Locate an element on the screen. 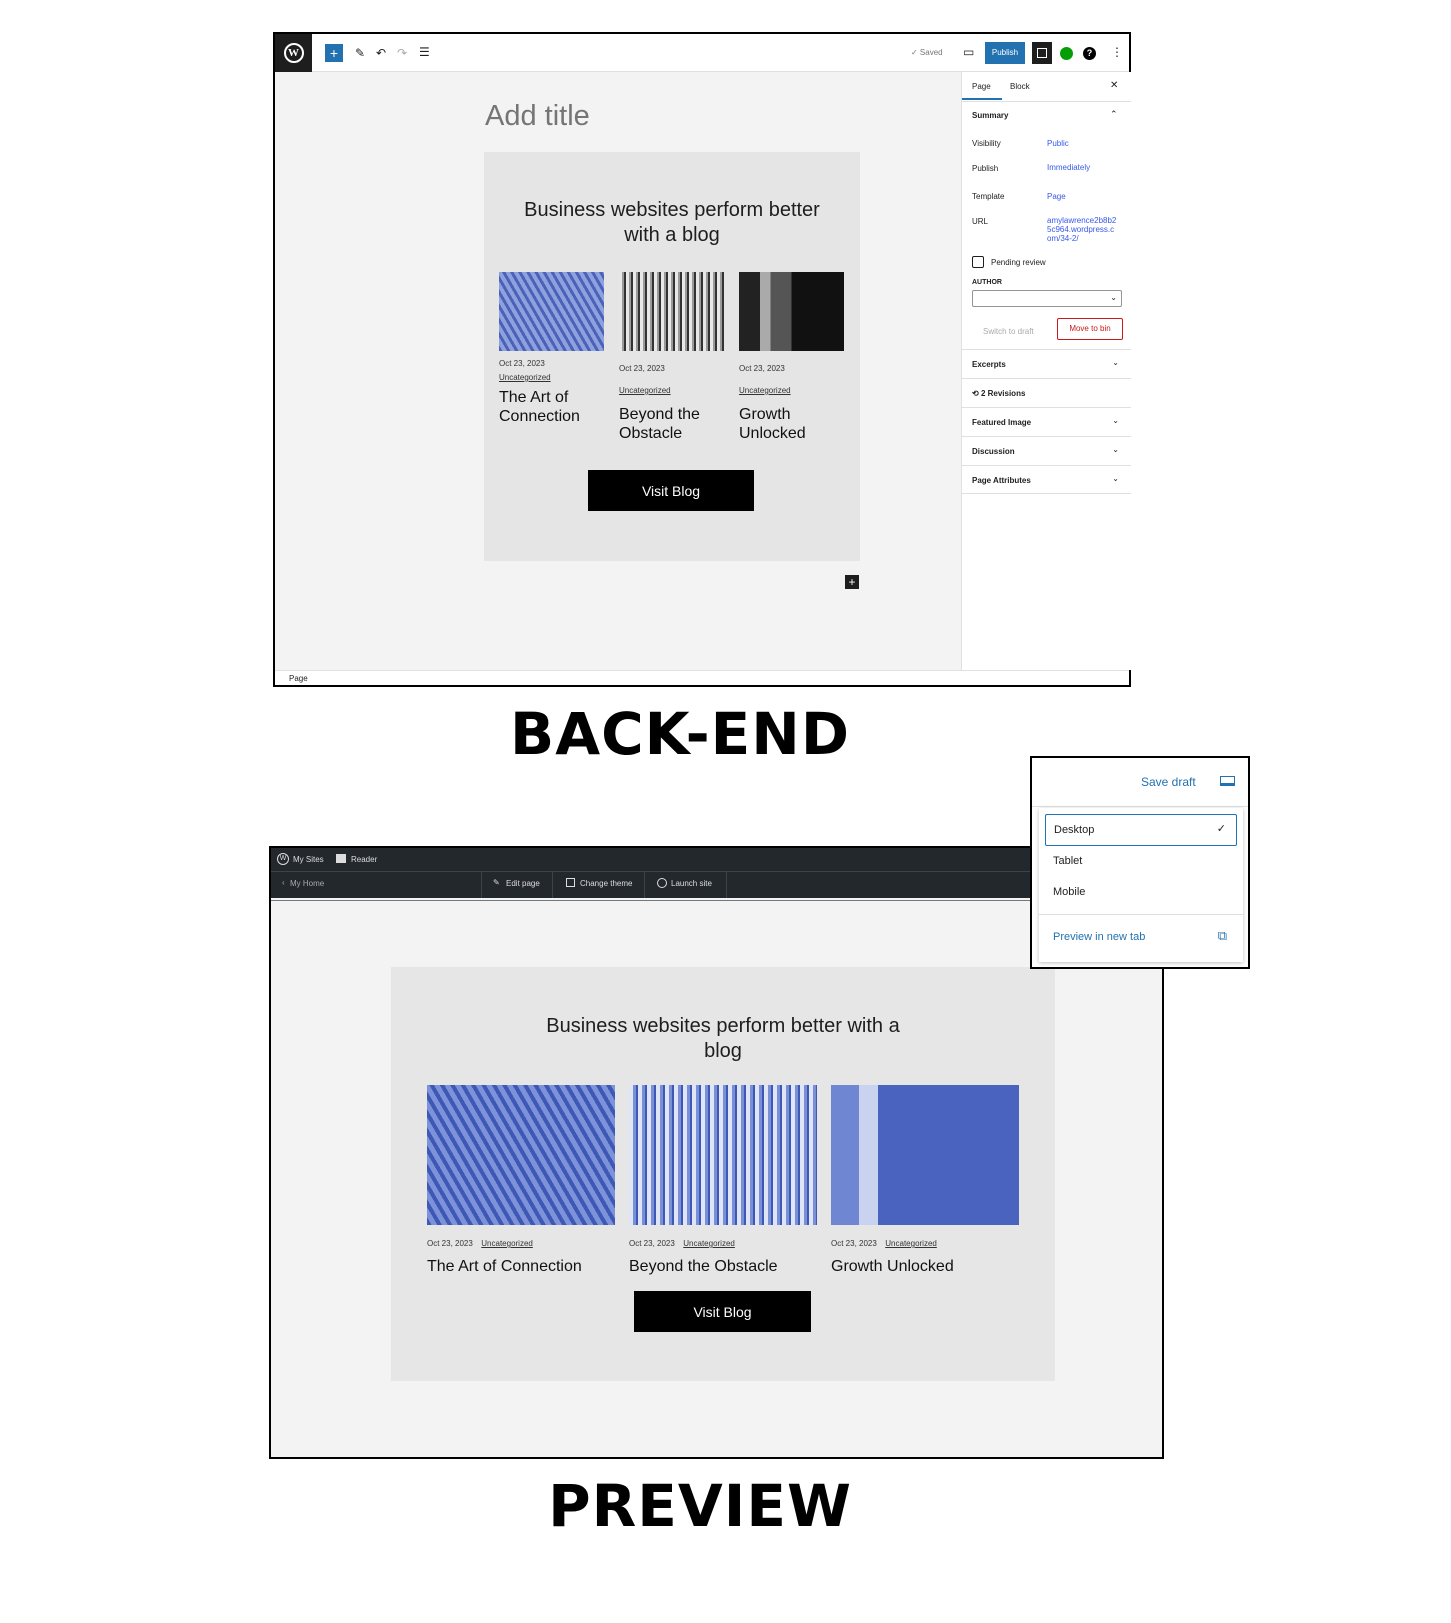 The height and width of the screenshot is (1623, 1451). undo-icon: ↶ is located at coordinates (381, 53).